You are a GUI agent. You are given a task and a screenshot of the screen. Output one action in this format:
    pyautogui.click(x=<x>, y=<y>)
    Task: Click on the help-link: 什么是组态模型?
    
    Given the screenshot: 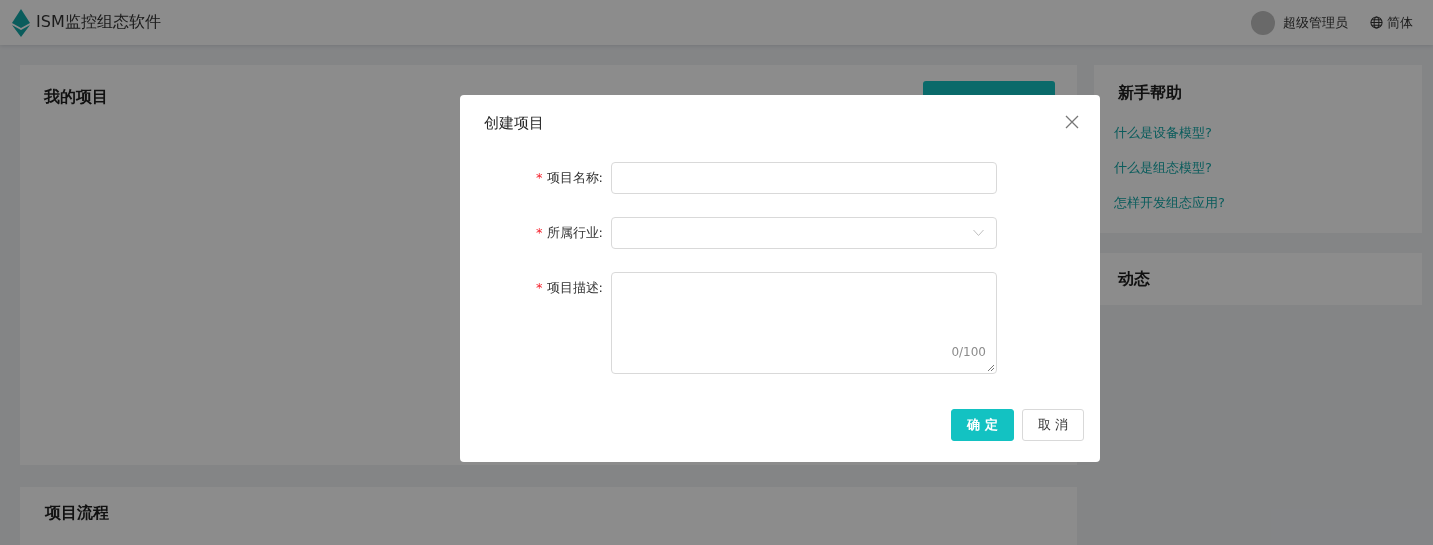 What is the action you would take?
    pyautogui.click(x=1256, y=168)
    